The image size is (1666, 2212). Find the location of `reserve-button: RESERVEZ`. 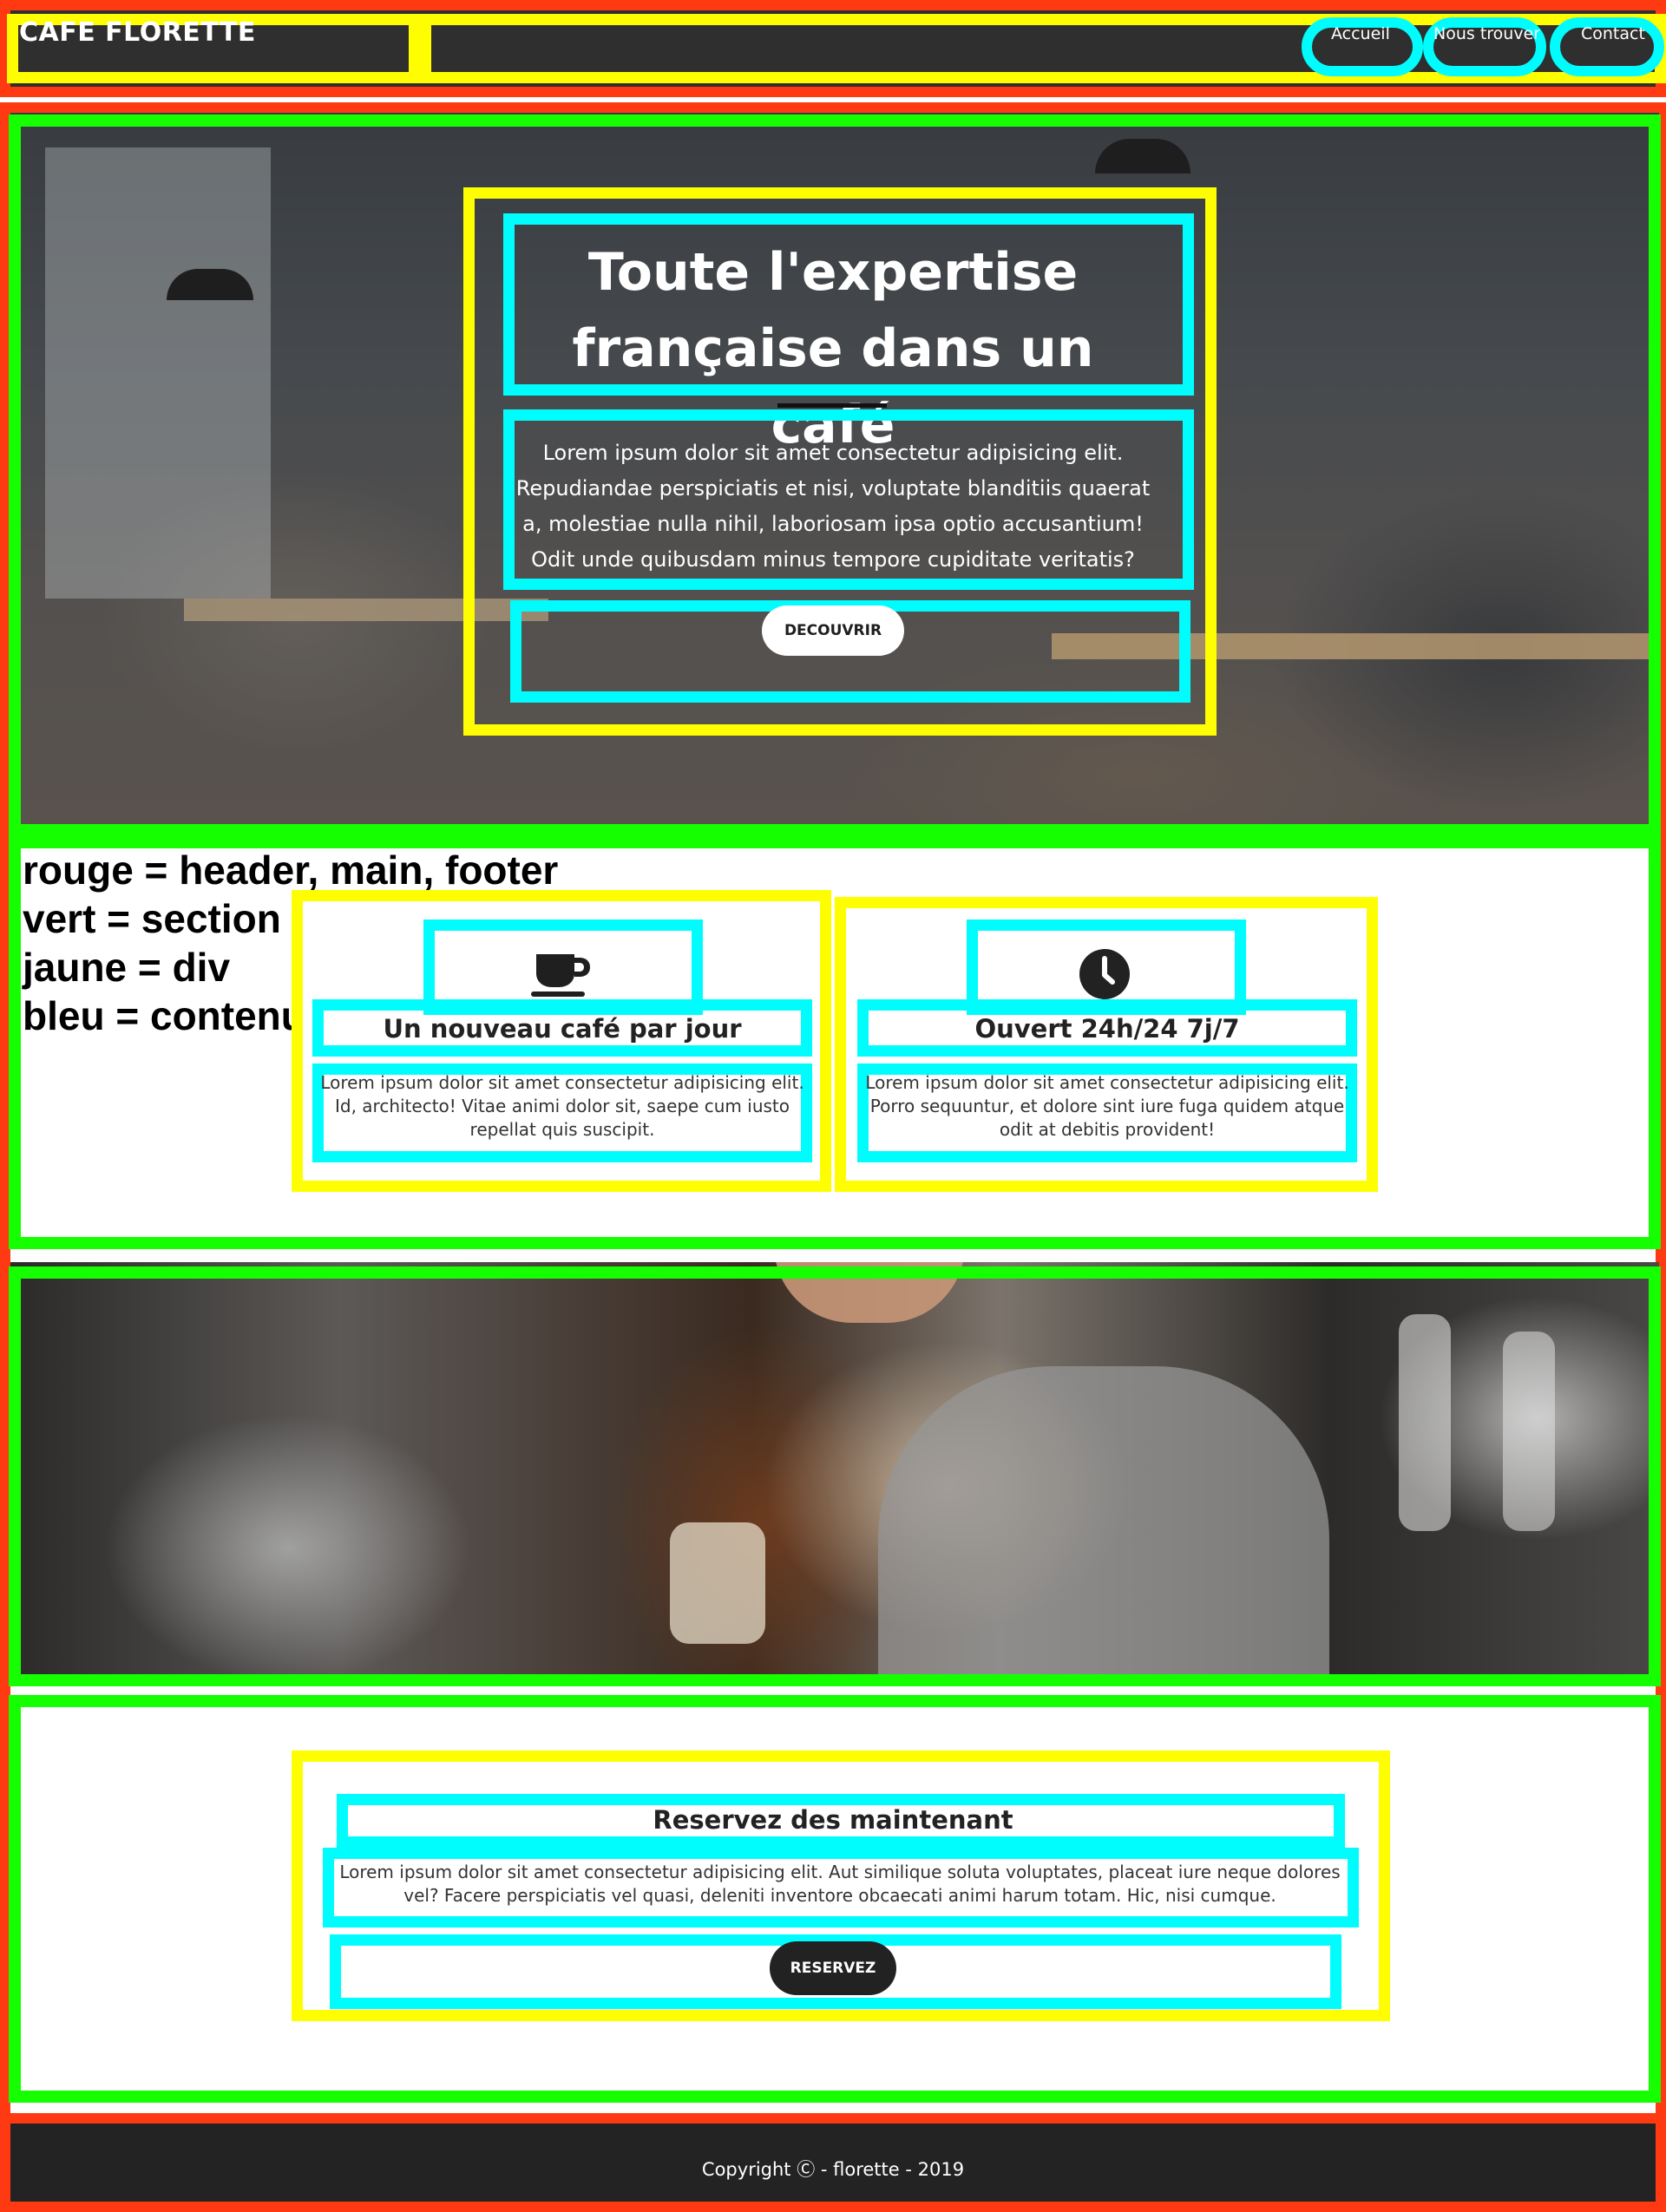

reserve-button: RESERVEZ is located at coordinates (833, 1968).